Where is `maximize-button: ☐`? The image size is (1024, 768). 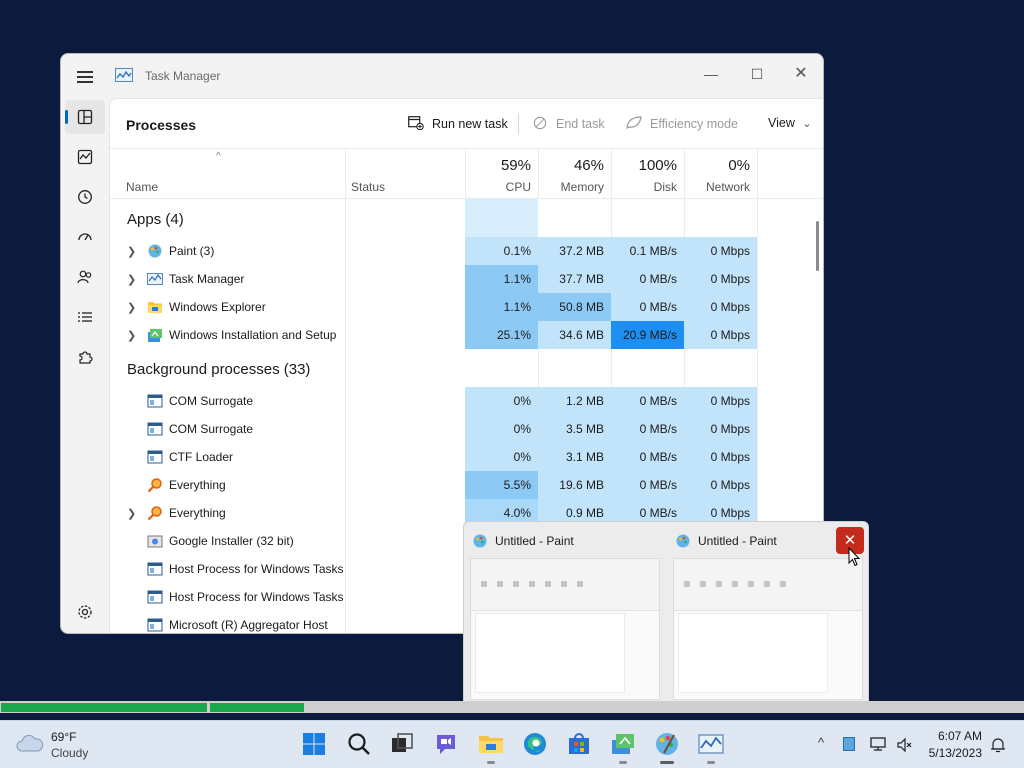 maximize-button: ☐ is located at coordinates (757, 74).